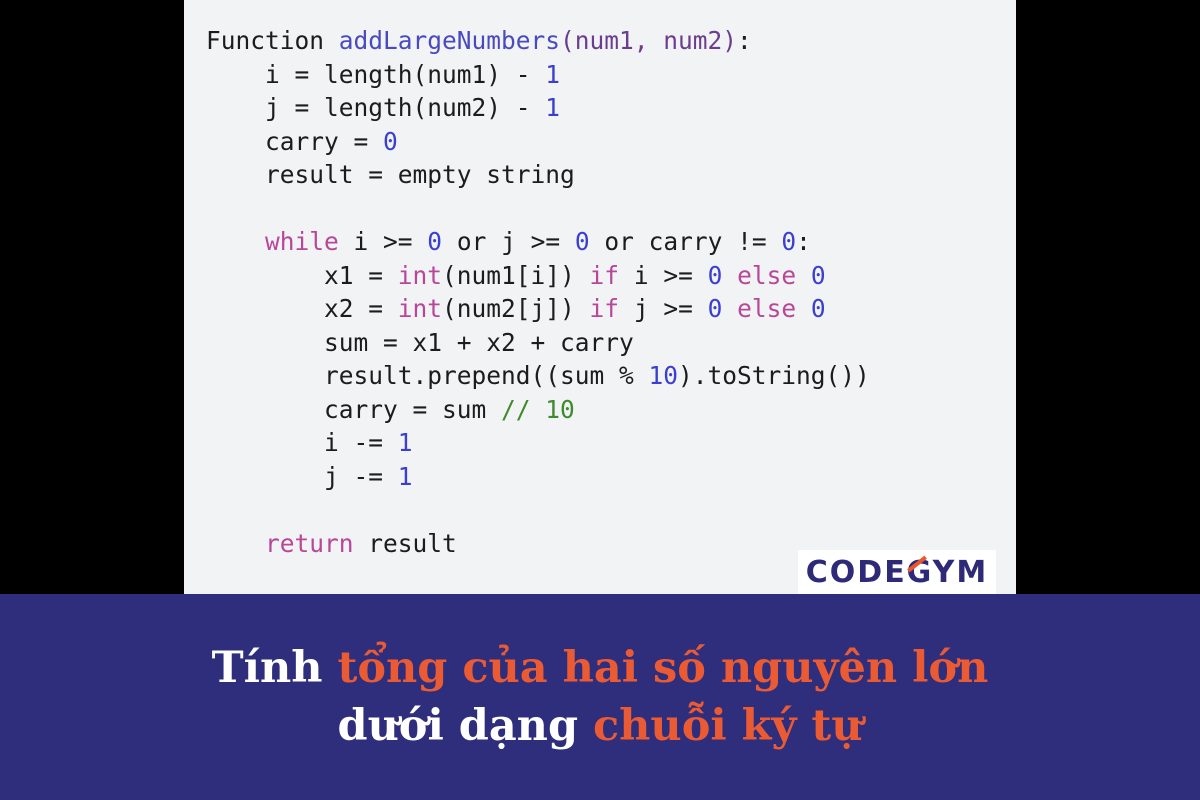  What do you see at coordinates (538, 477) in the screenshot?
I see `code-line: j -= 1` at bounding box center [538, 477].